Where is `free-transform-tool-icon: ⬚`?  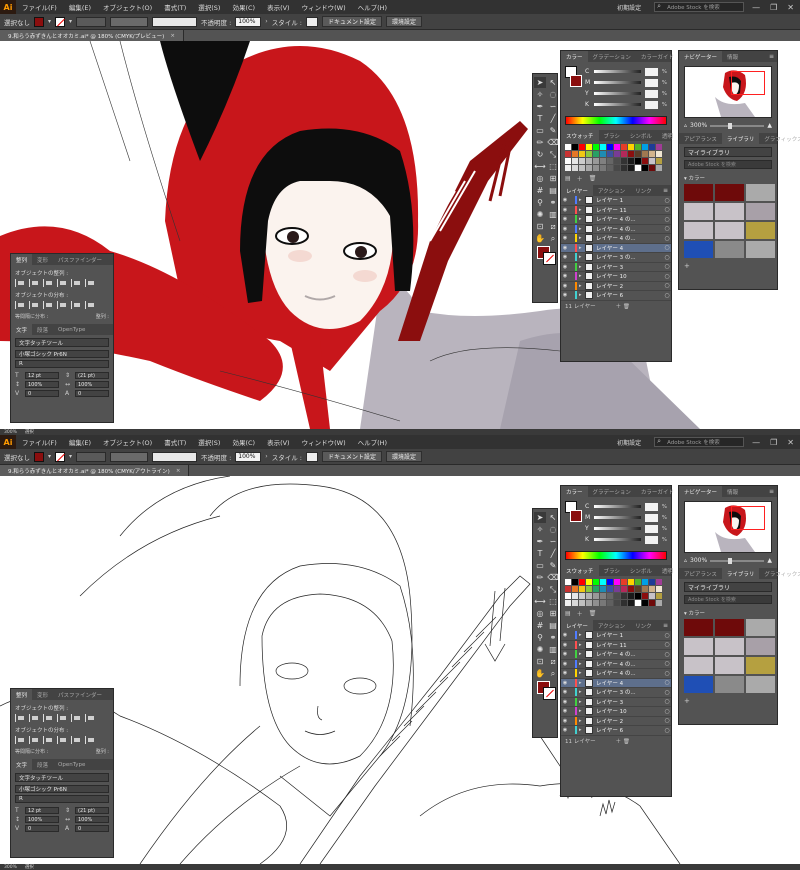 free-transform-tool-icon: ⬚ is located at coordinates (553, 166).